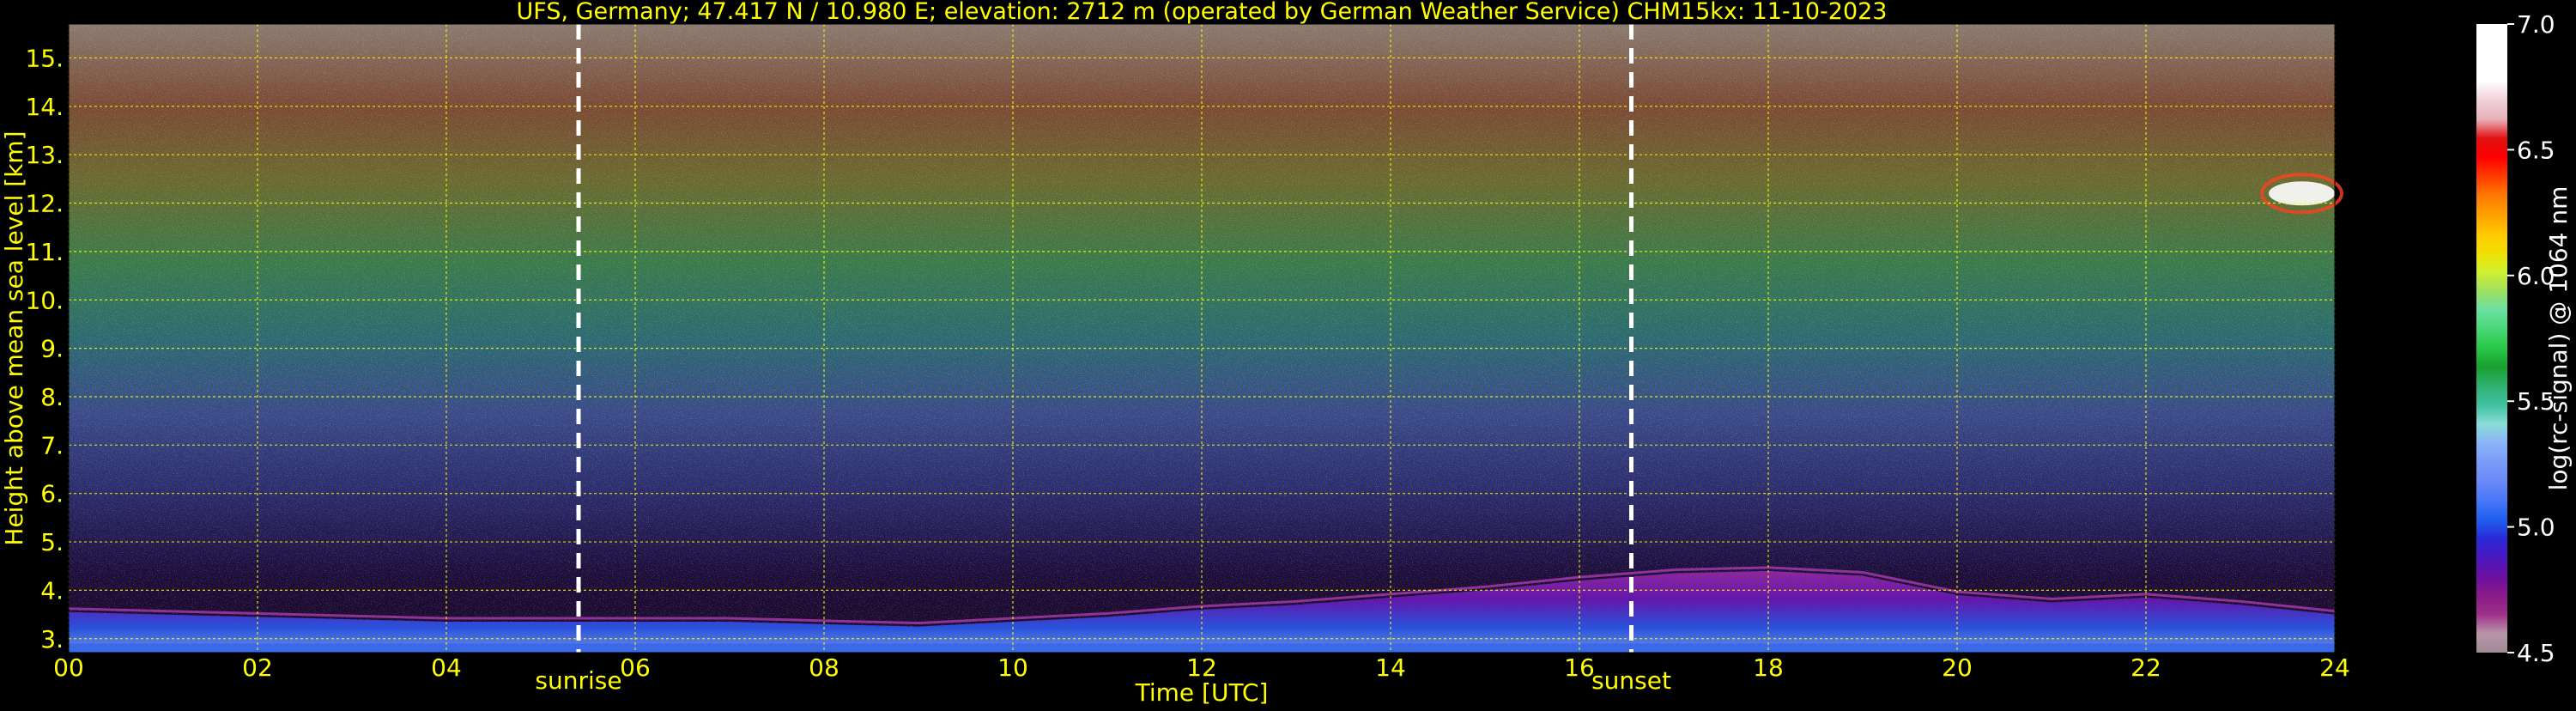 The width and height of the screenshot is (2576, 711). Describe the element at coordinates (52, 590) in the screenshot. I see `y-tick-label: 4.` at that location.